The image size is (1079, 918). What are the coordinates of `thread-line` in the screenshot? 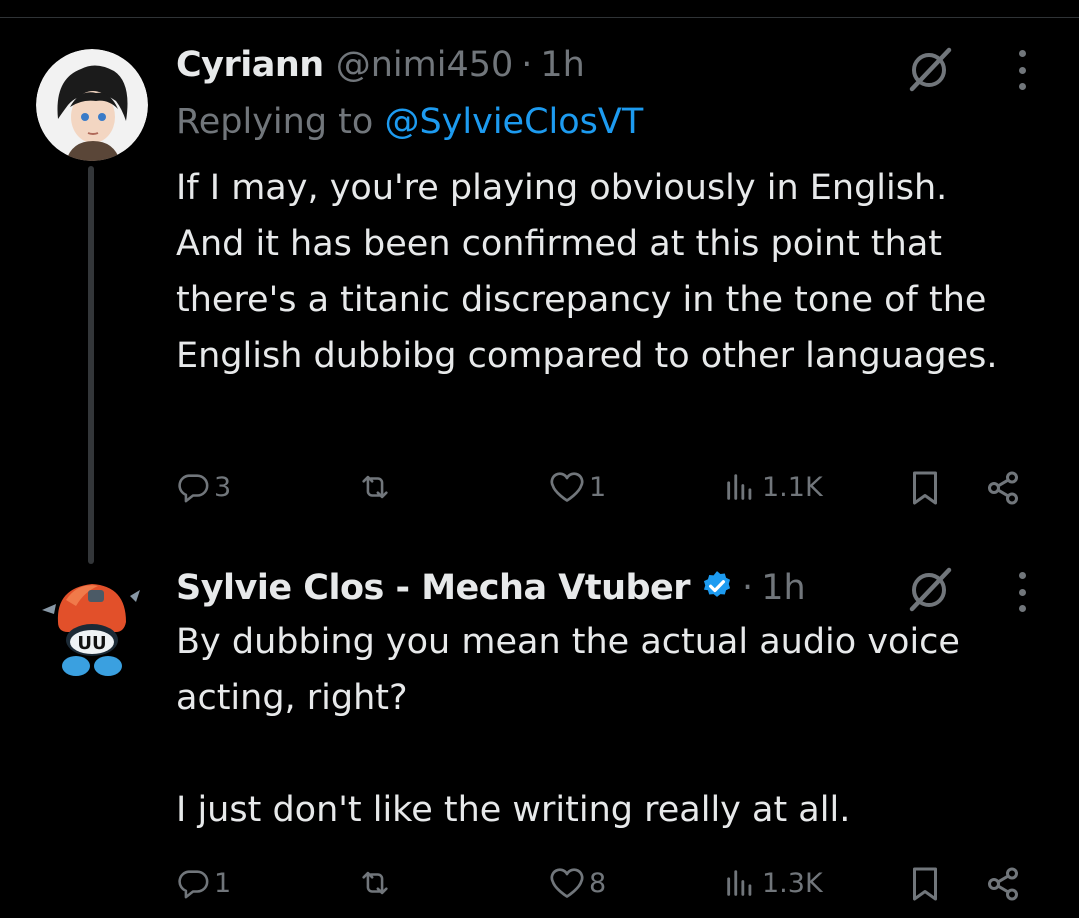 It's located at (91, 365).